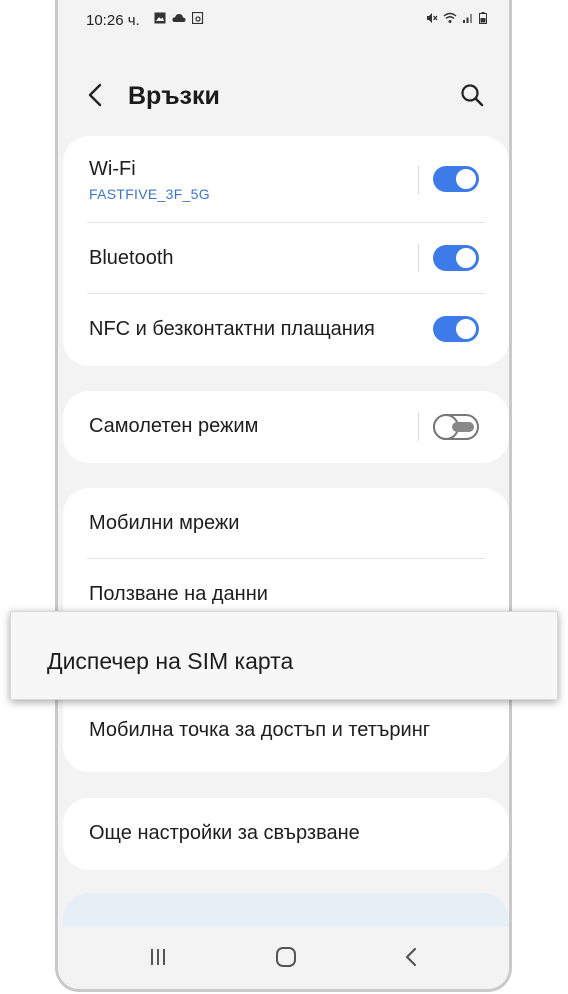 The height and width of the screenshot is (994, 568). I want to click on wifi-row: Wi-Fi FASTFIVE_3F_5G, so click(286, 179).